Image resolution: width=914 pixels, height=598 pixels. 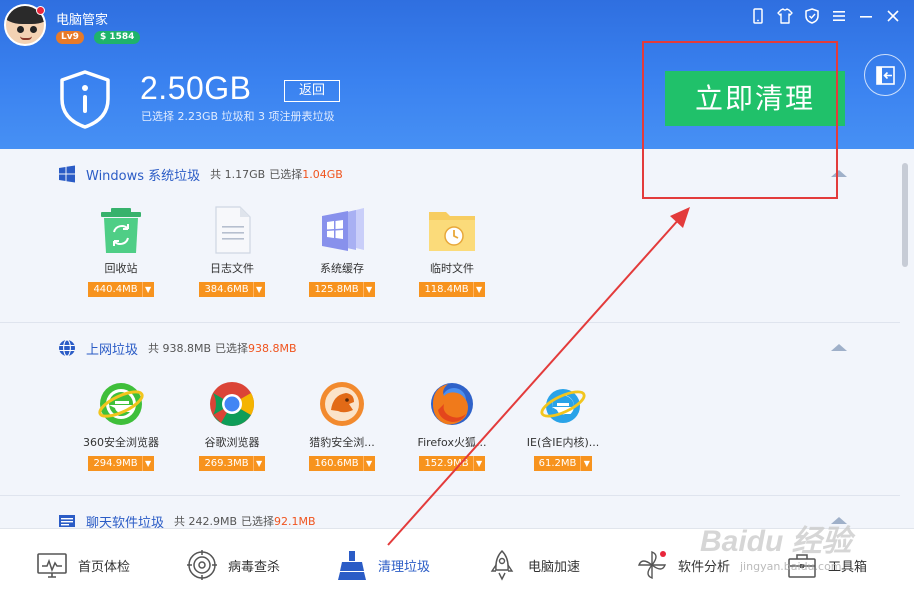 What do you see at coordinates (452, 268) in the screenshot?
I see `item-label: 临时文件` at bounding box center [452, 268].